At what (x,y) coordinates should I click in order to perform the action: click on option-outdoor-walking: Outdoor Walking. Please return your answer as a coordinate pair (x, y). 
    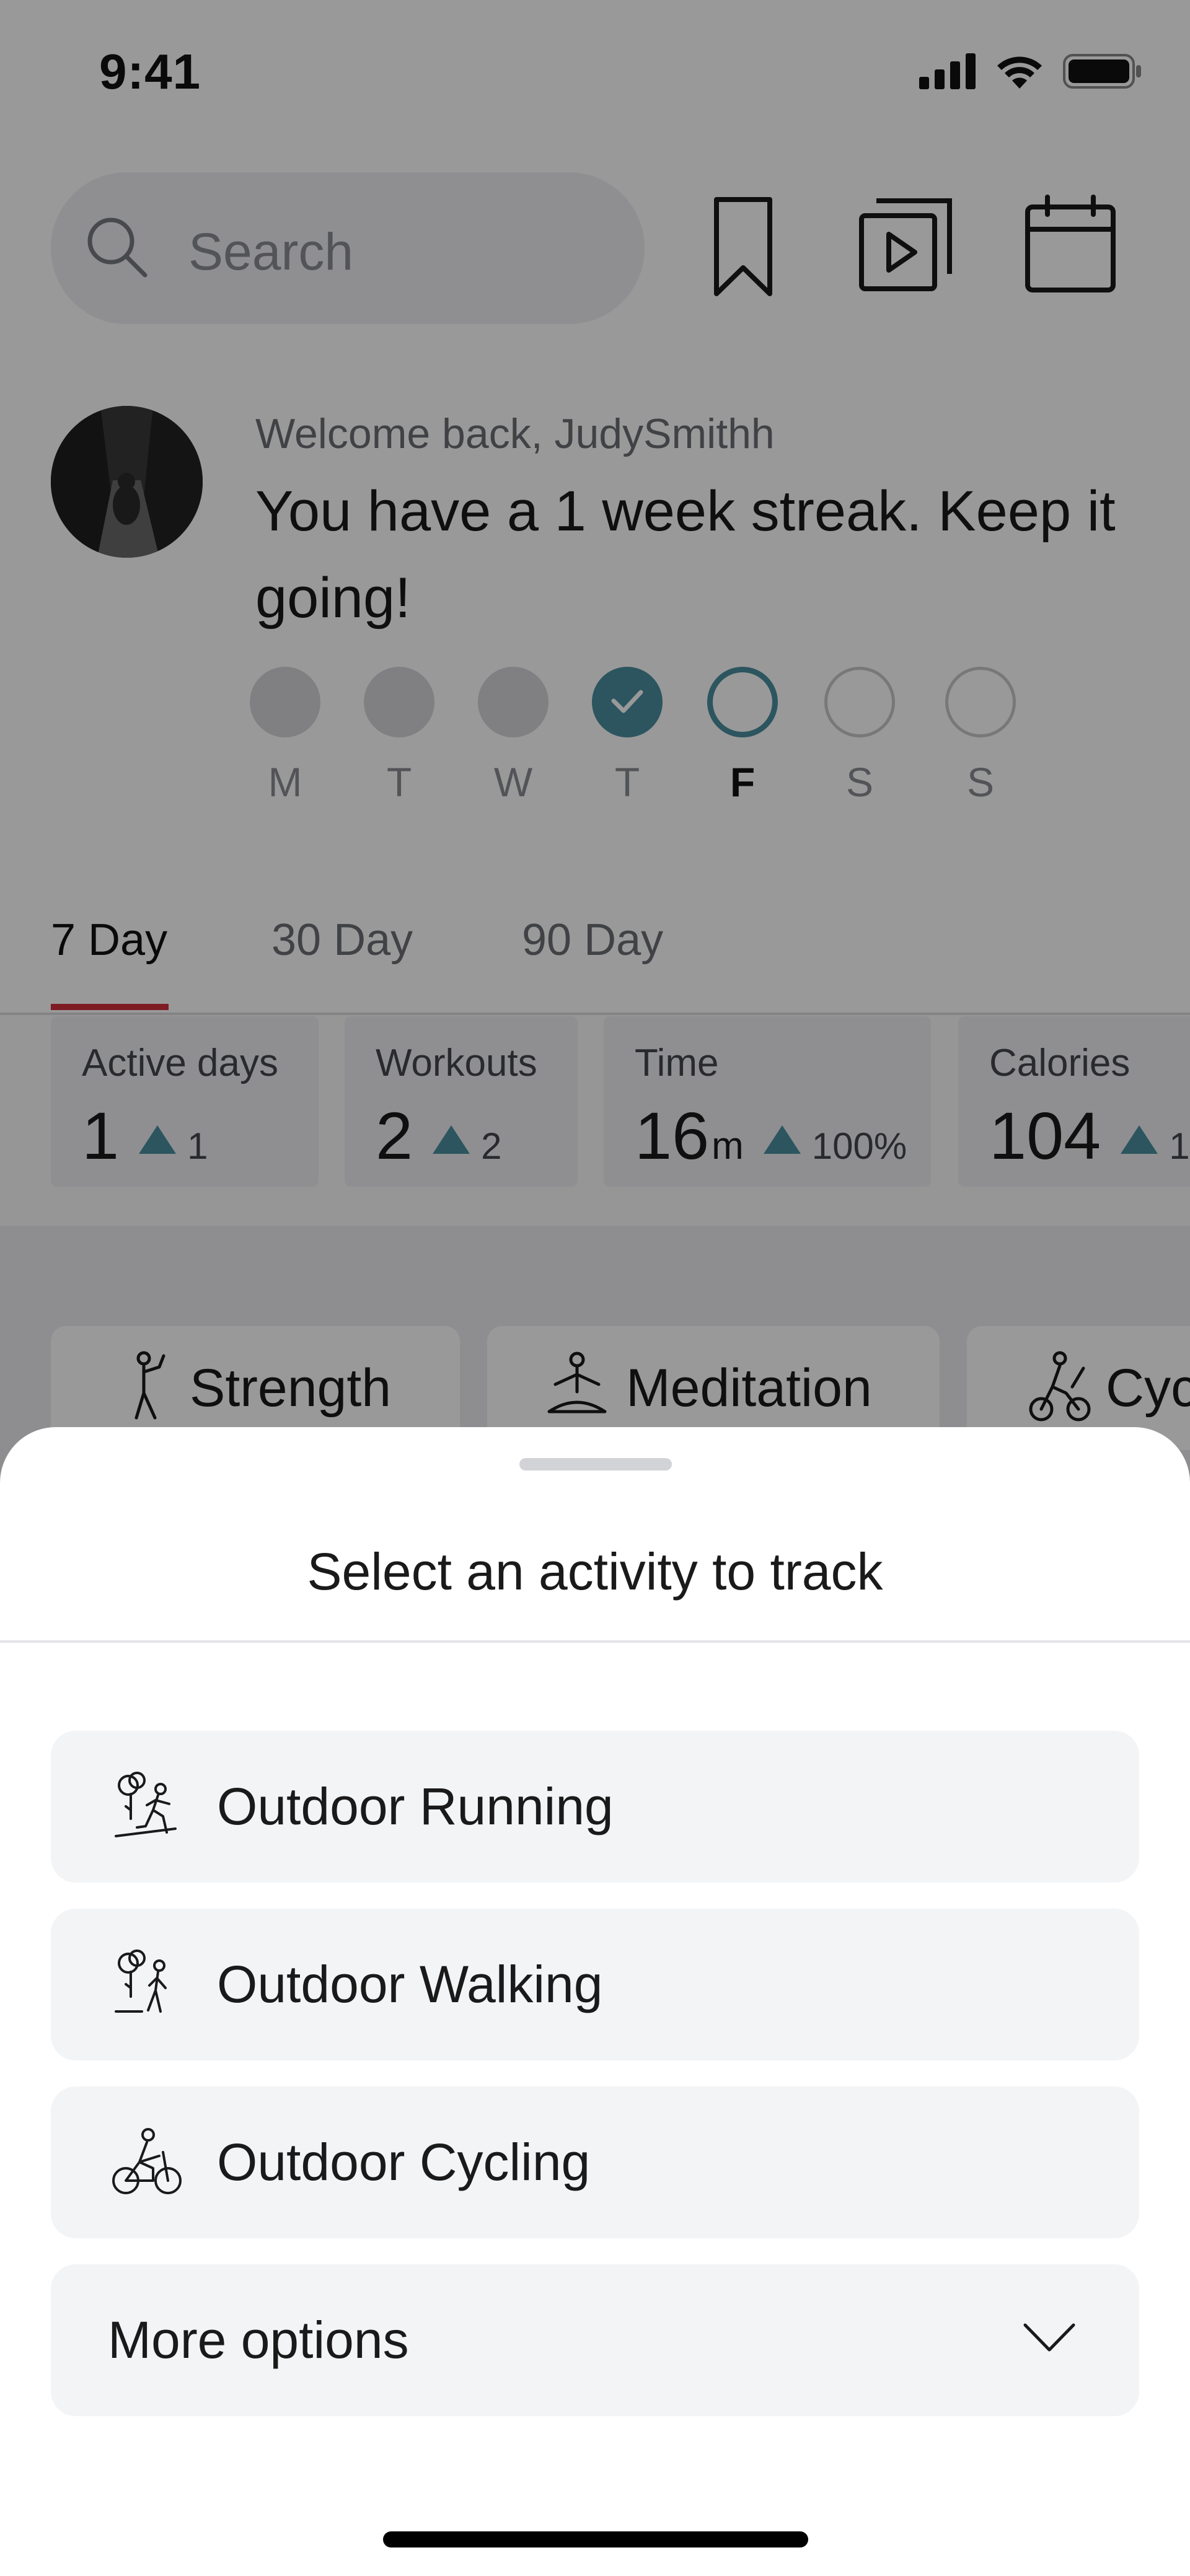
    Looking at the image, I should click on (595, 1985).